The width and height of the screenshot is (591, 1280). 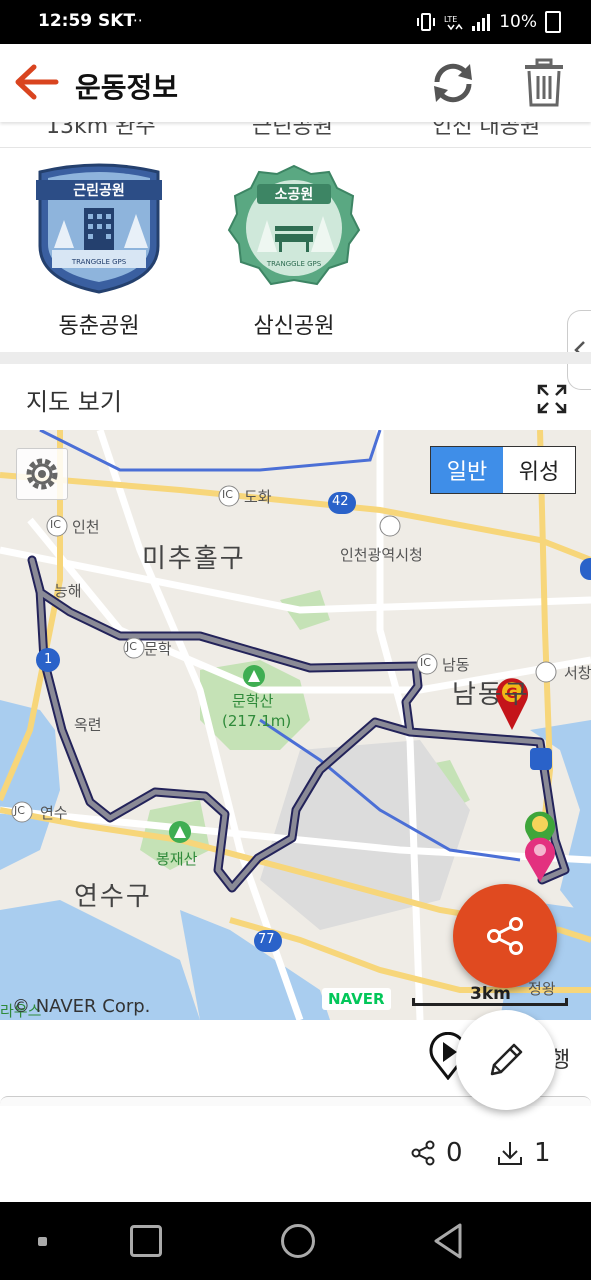 I want to click on section-divider, so click(x=295, y=358).